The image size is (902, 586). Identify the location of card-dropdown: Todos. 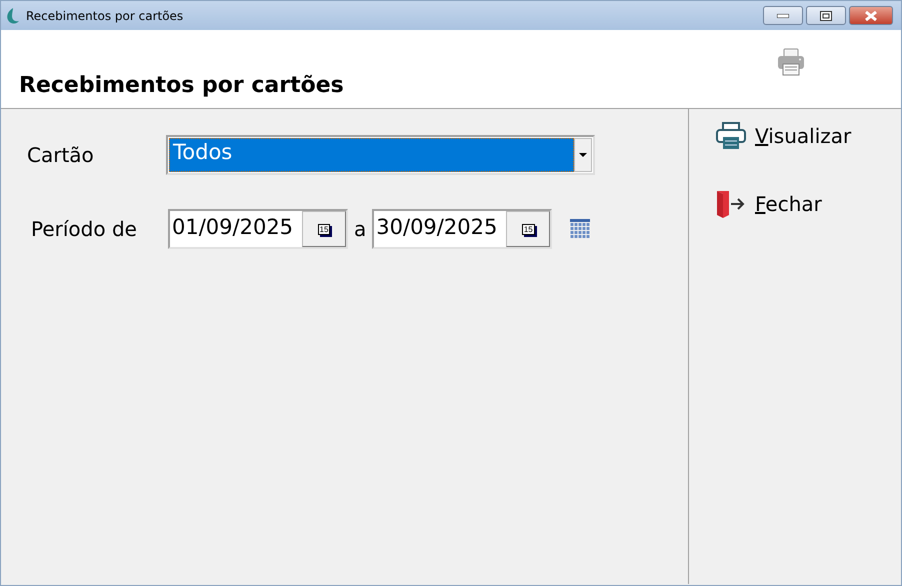
(380, 155).